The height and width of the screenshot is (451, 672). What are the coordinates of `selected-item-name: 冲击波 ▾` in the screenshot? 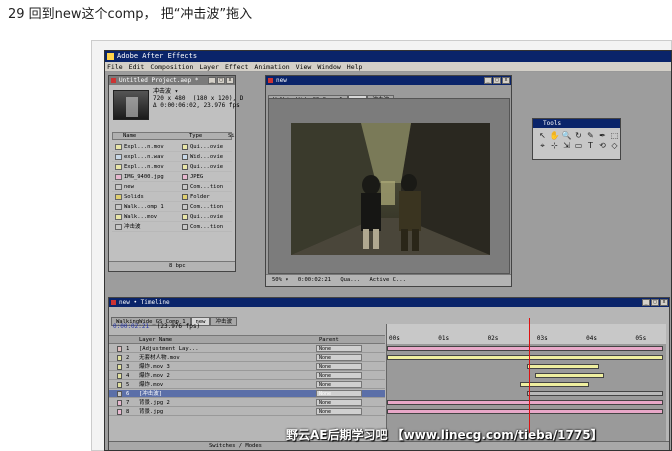 It's located at (198, 91).